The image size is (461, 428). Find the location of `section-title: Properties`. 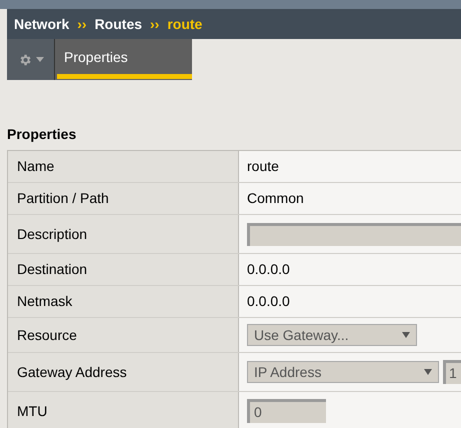

section-title: Properties is located at coordinates (42, 134).